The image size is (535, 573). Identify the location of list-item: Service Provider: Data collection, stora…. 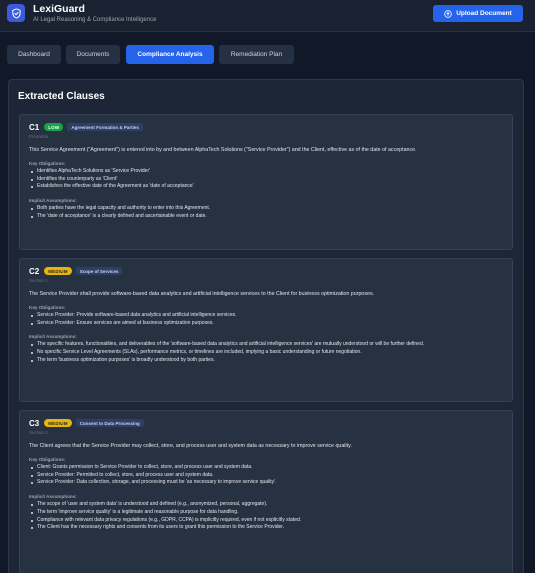
(266, 483).